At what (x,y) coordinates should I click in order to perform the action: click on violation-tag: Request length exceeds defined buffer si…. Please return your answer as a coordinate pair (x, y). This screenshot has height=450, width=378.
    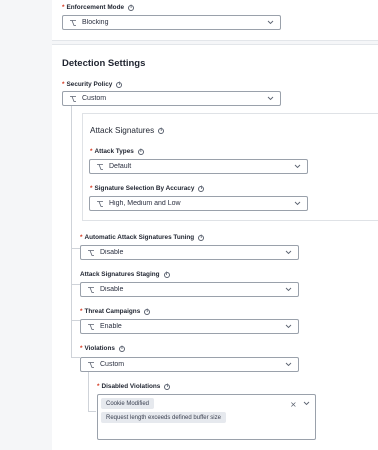
    Looking at the image, I should click on (163, 417).